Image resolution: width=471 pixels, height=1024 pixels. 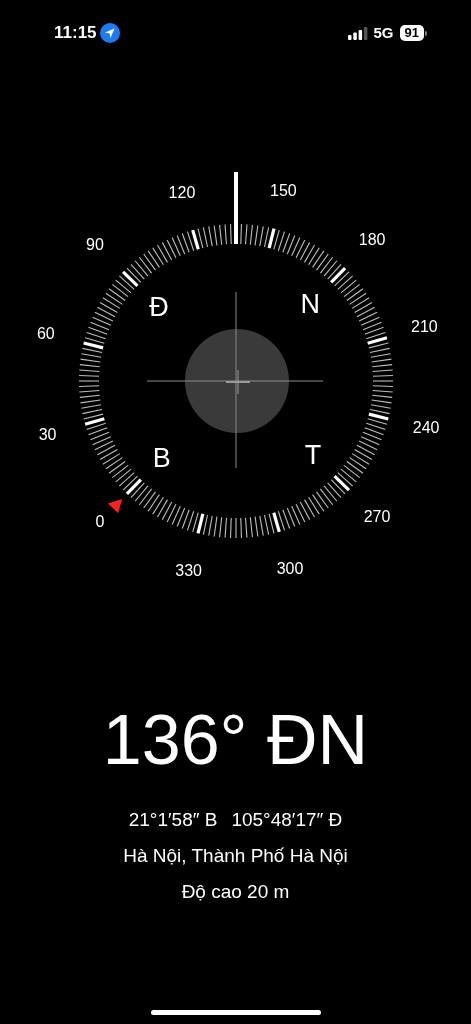 I want to click on degree-label: 0, so click(x=100, y=522).